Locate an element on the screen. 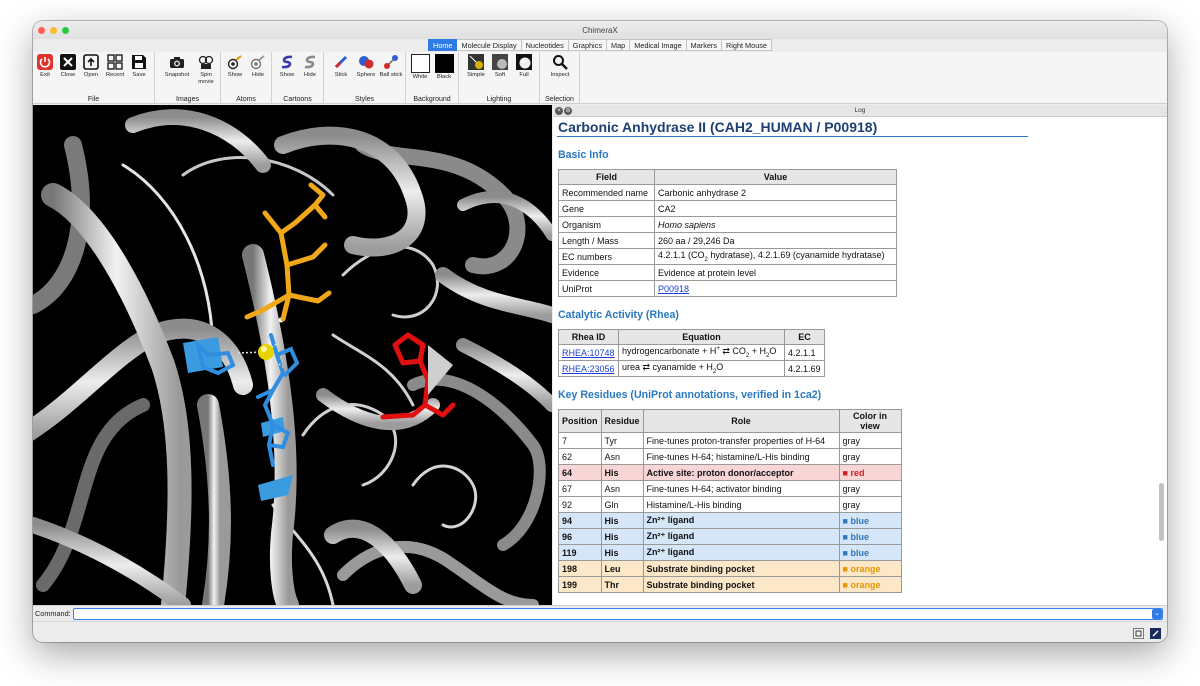 This screenshot has height=686, width=1200. rhea-id-cell: RHEA:10748 is located at coordinates (588, 352).